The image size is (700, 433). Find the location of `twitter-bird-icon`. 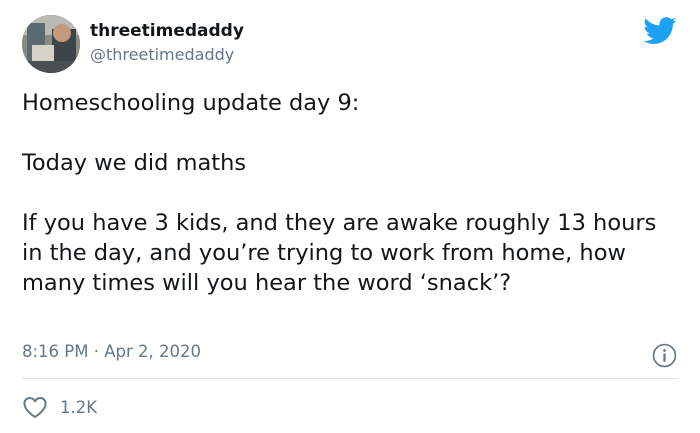

twitter-bird-icon is located at coordinates (660, 31).